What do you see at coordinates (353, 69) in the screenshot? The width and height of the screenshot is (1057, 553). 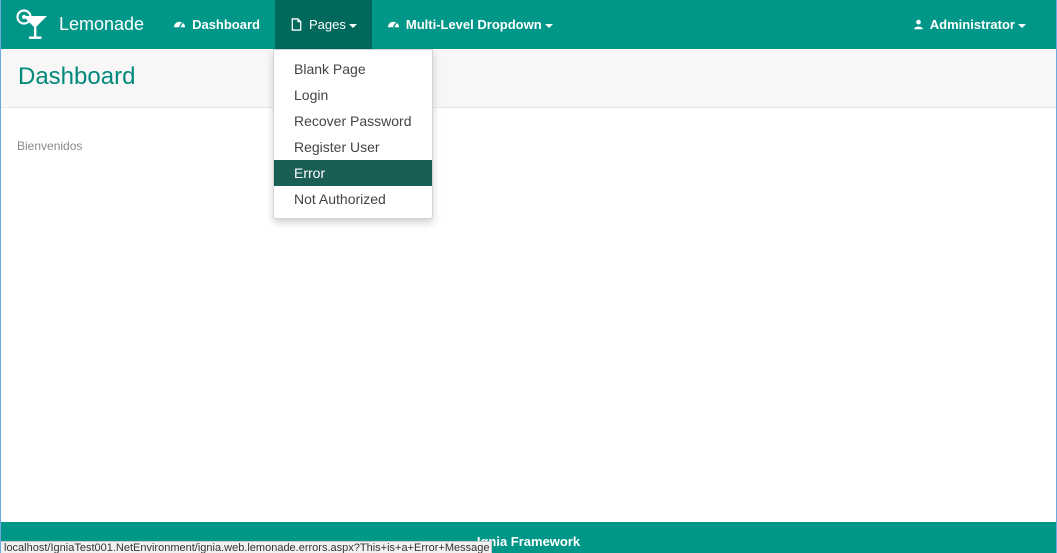 I see `menu-item-blank-page: Blank Page` at bounding box center [353, 69].